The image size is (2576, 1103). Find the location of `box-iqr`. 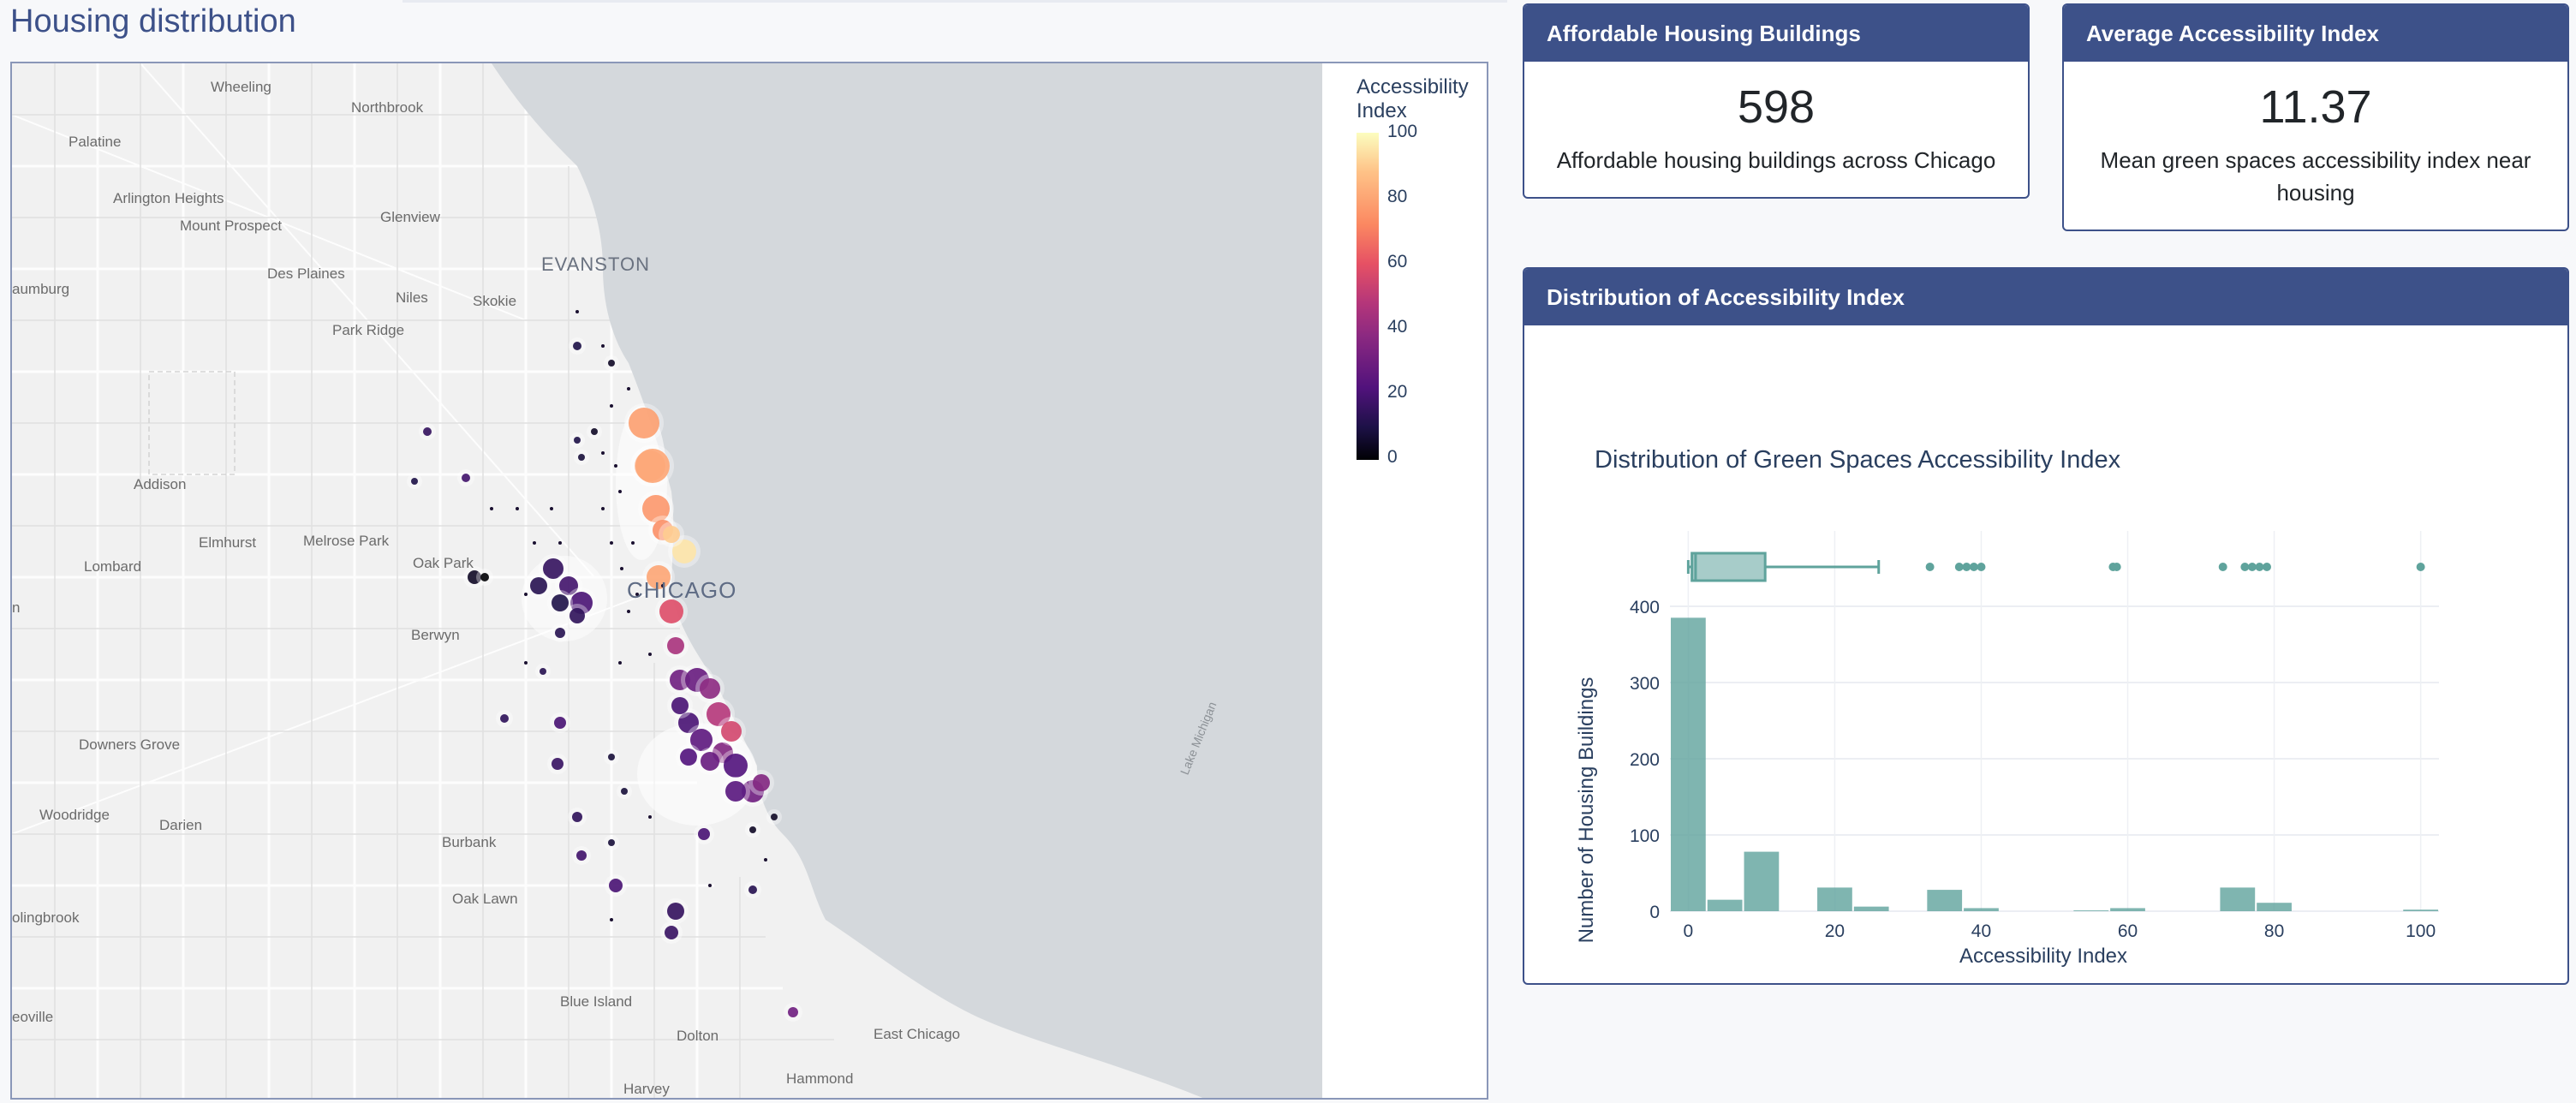

box-iqr is located at coordinates (1729, 567).